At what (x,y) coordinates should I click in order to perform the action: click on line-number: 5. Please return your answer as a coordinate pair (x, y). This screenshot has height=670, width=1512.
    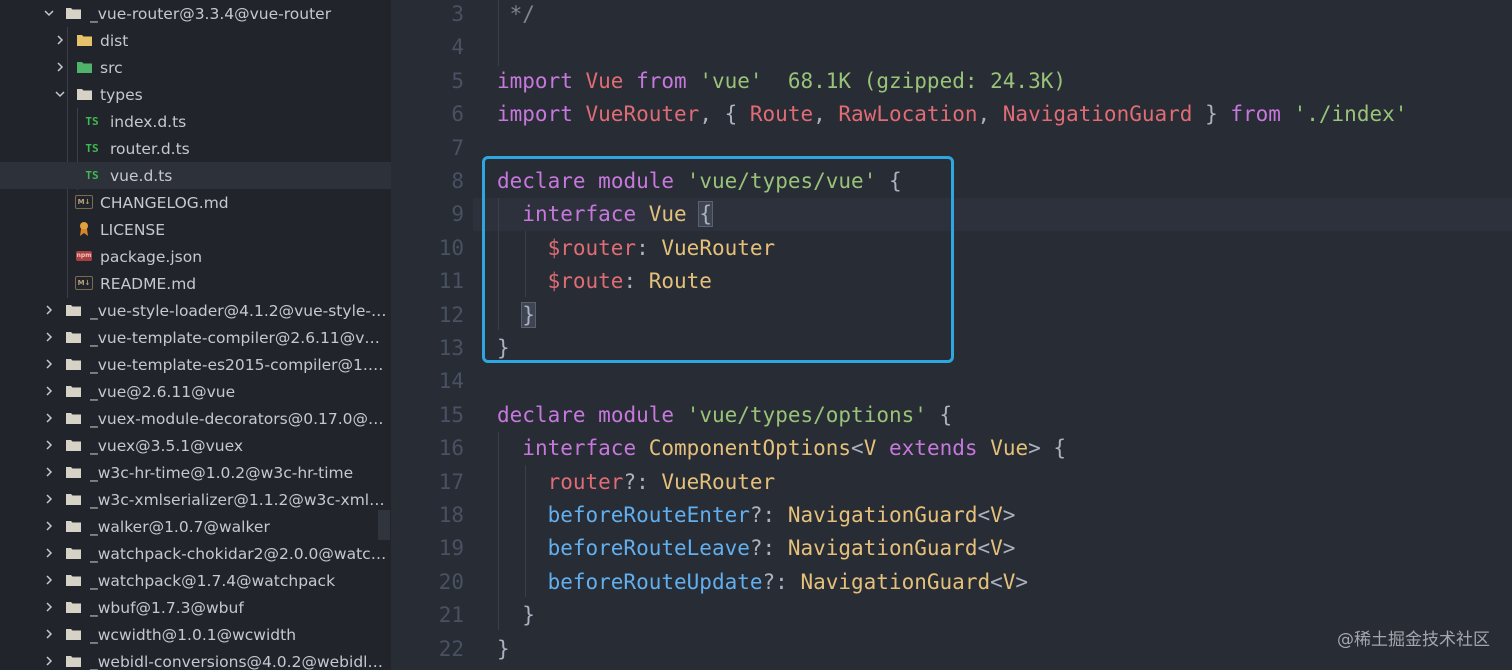
    Looking at the image, I should click on (457, 80).